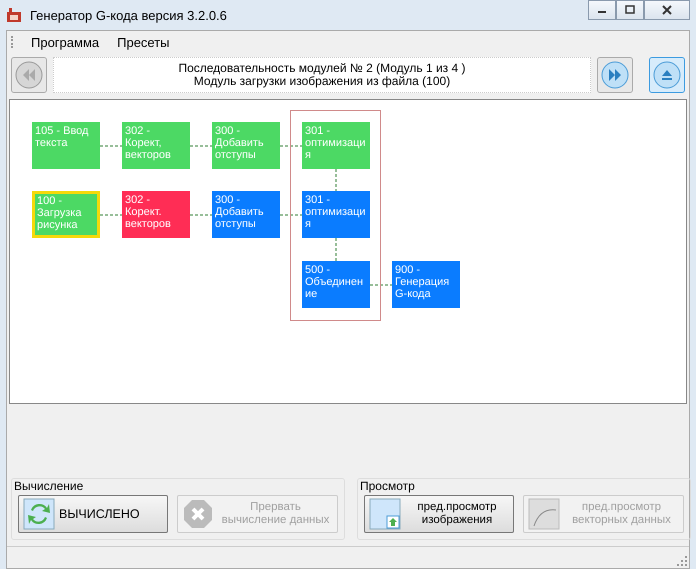 The height and width of the screenshot is (569, 696). What do you see at coordinates (65, 42) in the screenshot?
I see `menu-item: Программа` at bounding box center [65, 42].